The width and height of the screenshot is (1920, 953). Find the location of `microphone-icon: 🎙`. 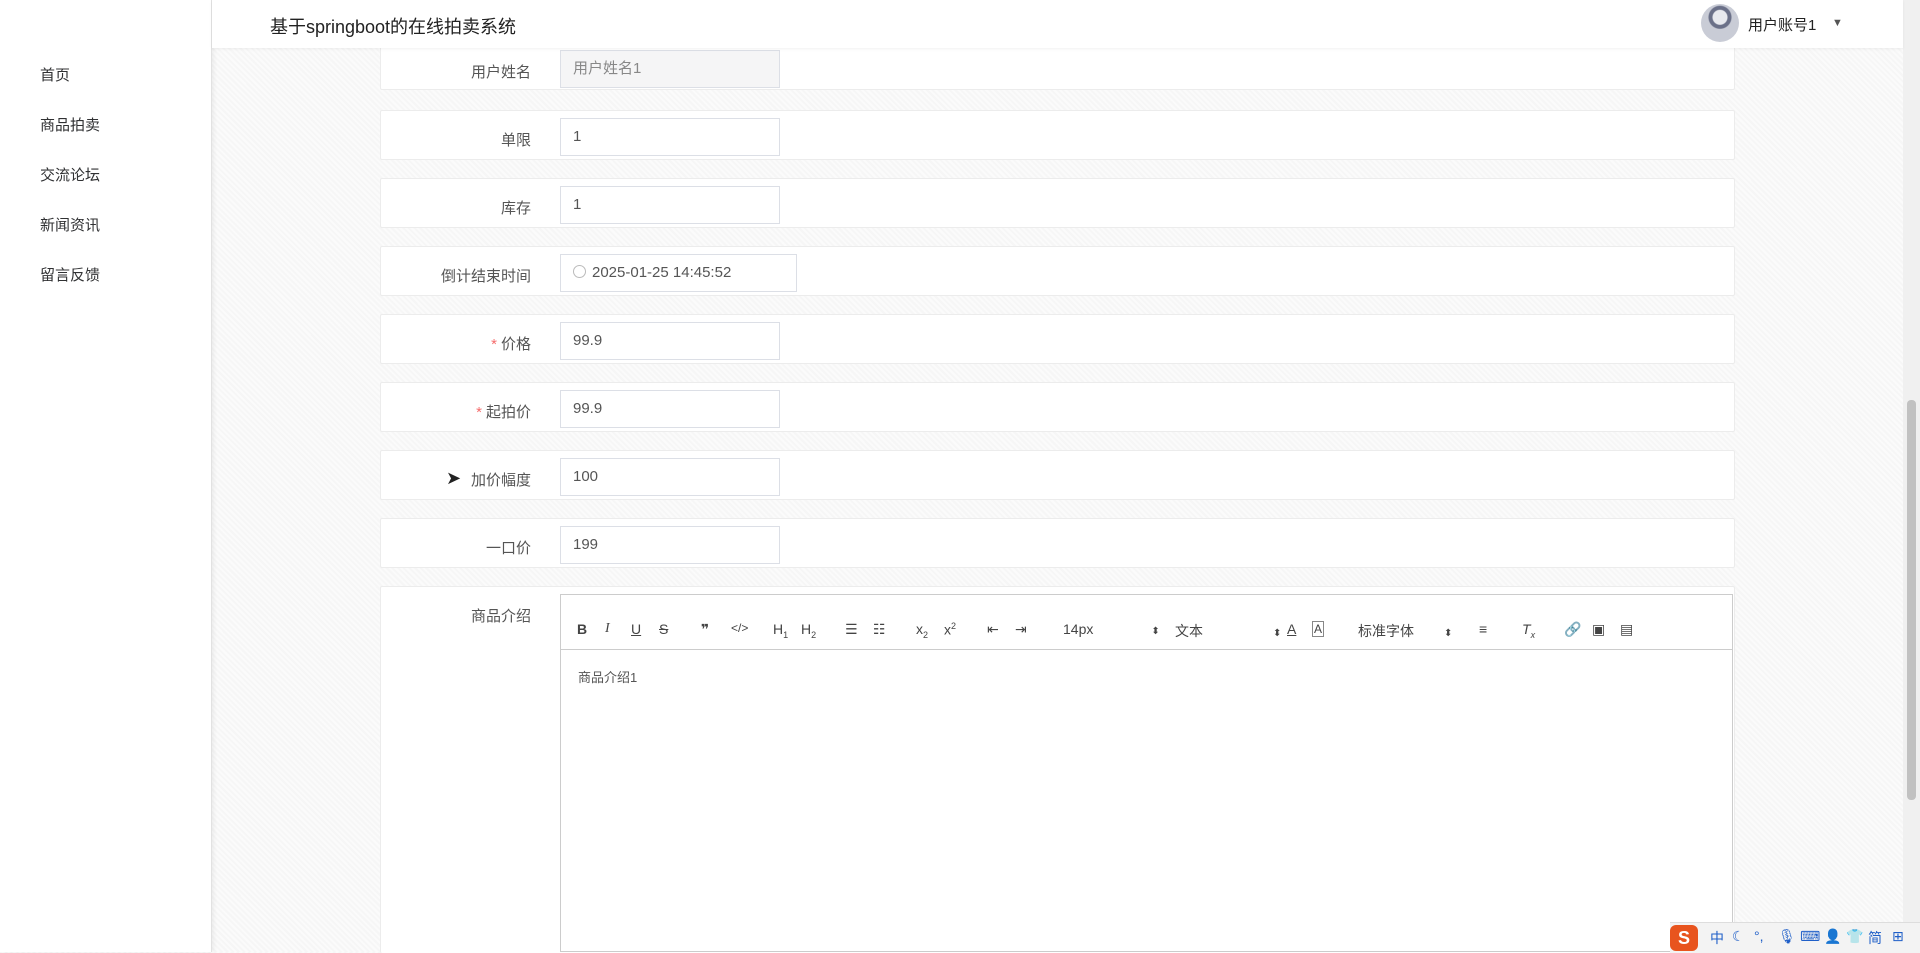

microphone-icon: 🎙 is located at coordinates (1787, 936).